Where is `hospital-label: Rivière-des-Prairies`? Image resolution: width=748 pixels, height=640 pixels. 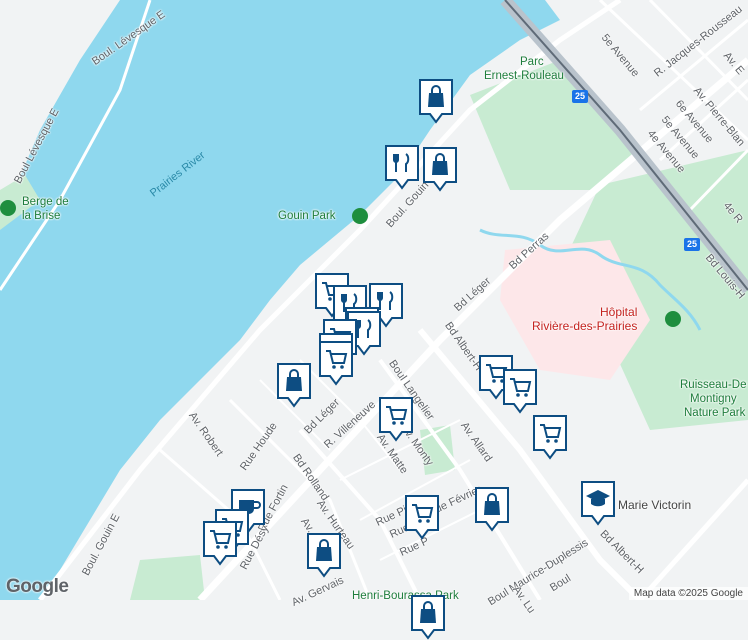
hospital-label: Rivière-des-Prairies is located at coordinates (585, 326).